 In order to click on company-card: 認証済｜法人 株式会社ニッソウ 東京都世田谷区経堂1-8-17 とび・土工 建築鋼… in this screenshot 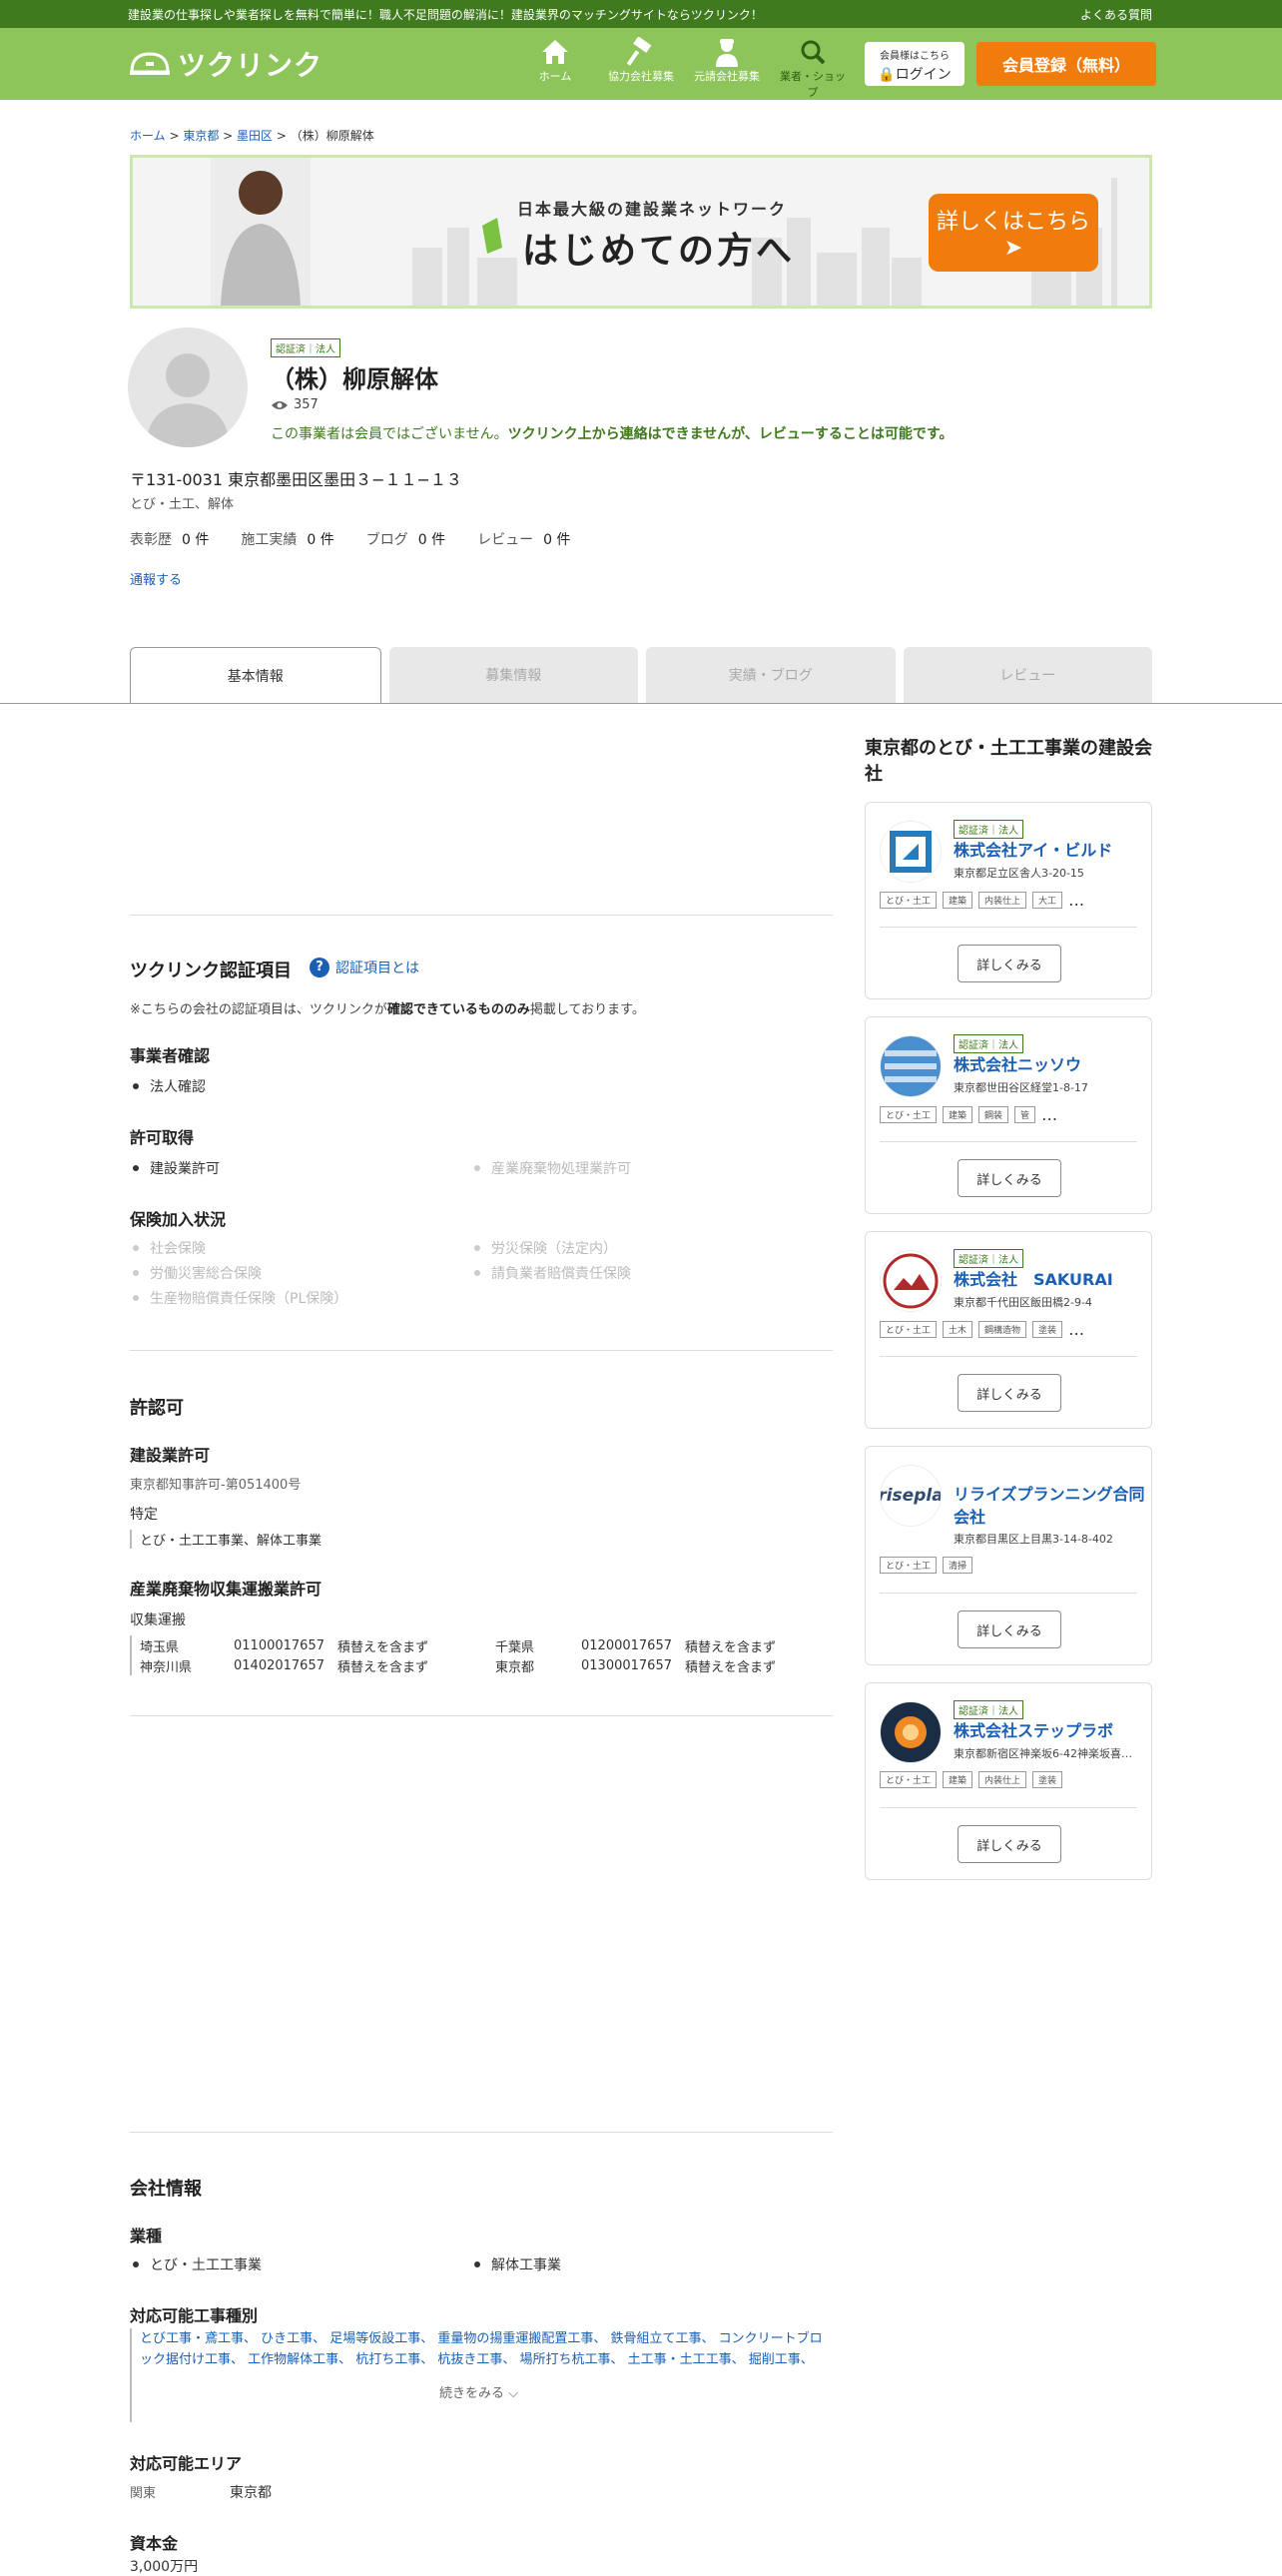, I will do `click(1009, 1115)`.